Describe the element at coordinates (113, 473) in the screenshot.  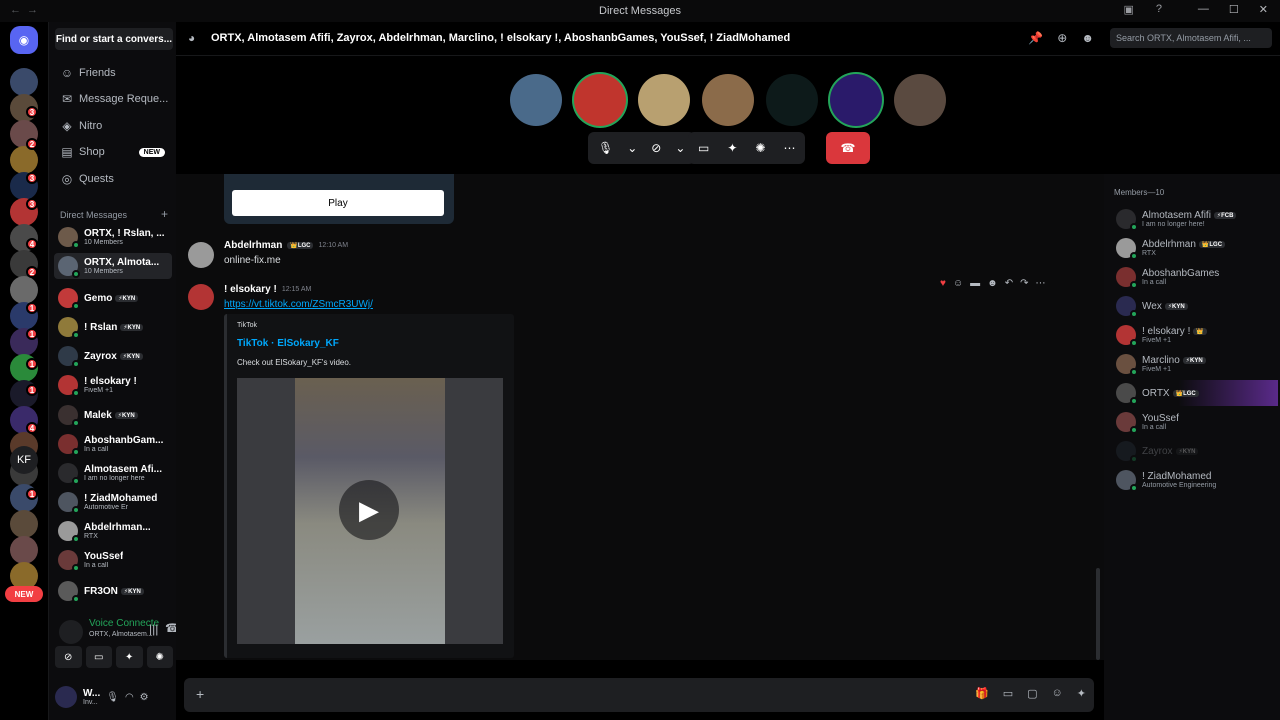
I see `dm-item: Almotasem Afi... I am no longer here` at that location.